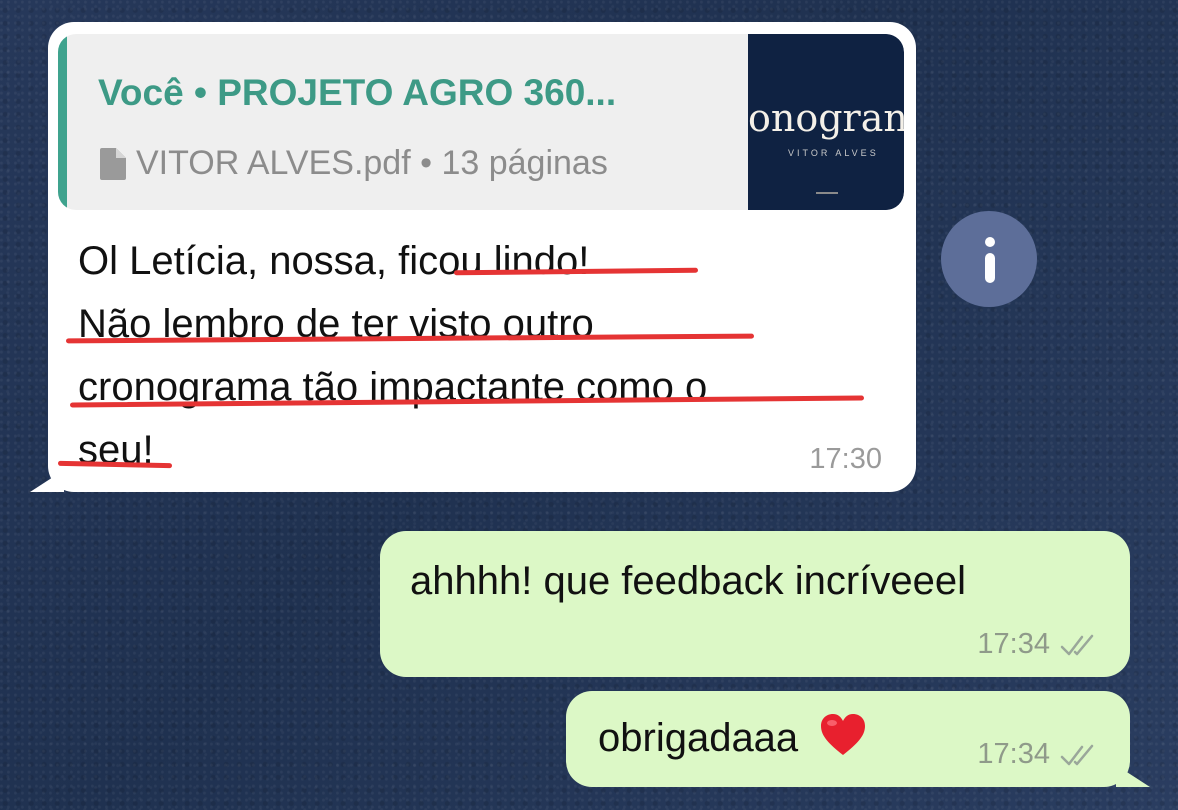 The height and width of the screenshot is (810, 1178). I want to click on outgoing-message-bubble: obrigadaaa 17:34, so click(858, 739).